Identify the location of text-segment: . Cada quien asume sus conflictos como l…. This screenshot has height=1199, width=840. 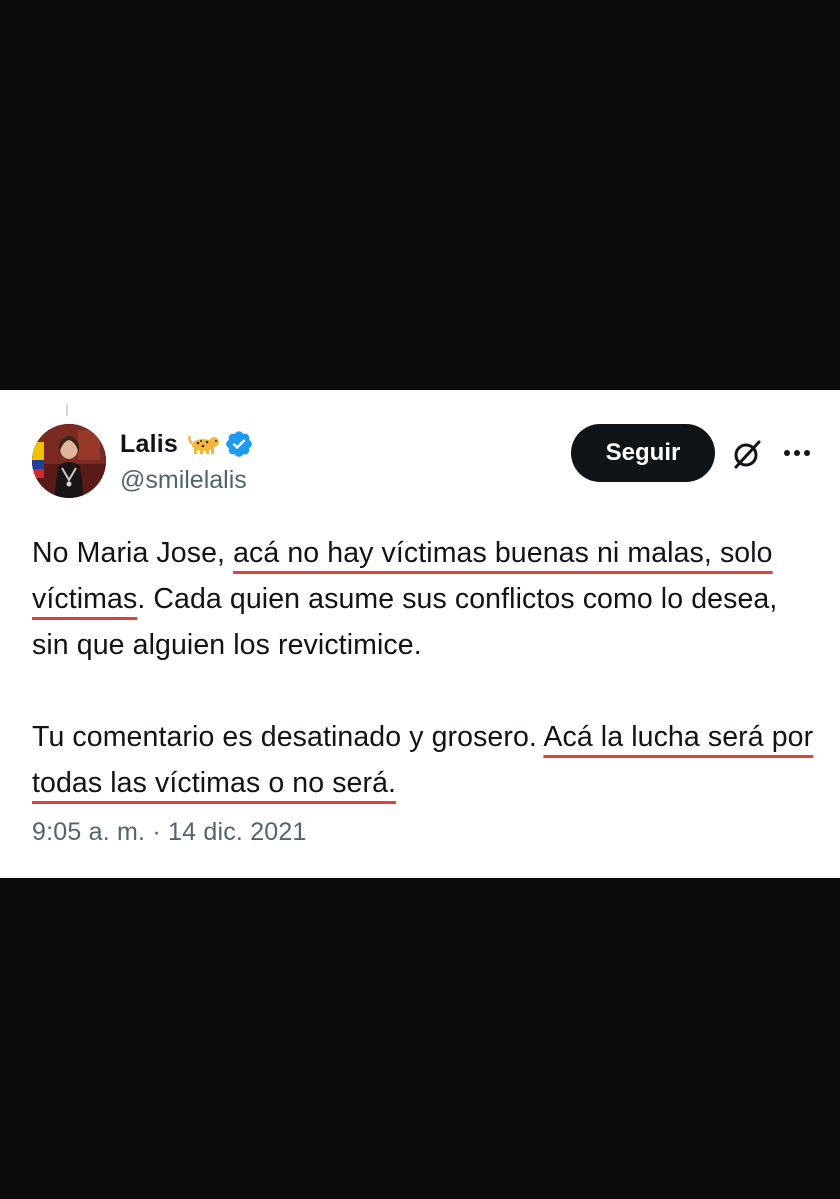
(405, 622).